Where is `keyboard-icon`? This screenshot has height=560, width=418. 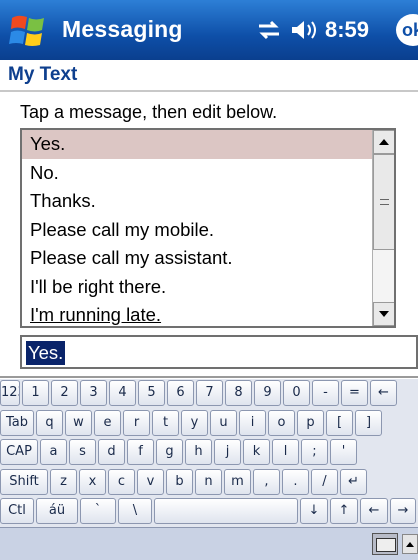 keyboard-icon is located at coordinates (385, 544).